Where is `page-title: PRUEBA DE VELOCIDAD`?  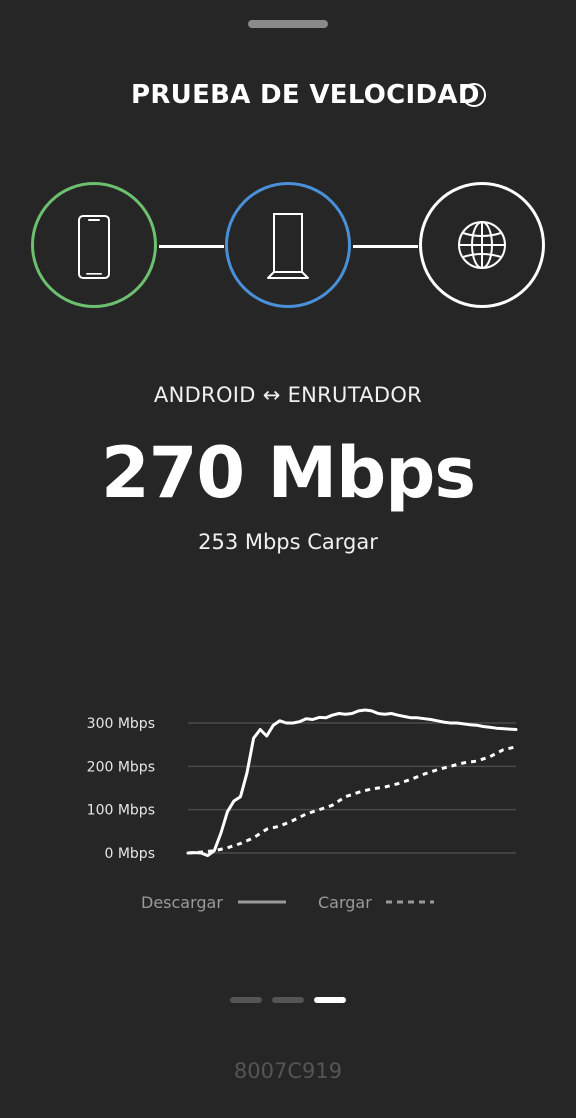 page-title: PRUEBA DE VELOCIDAD is located at coordinates (305, 95).